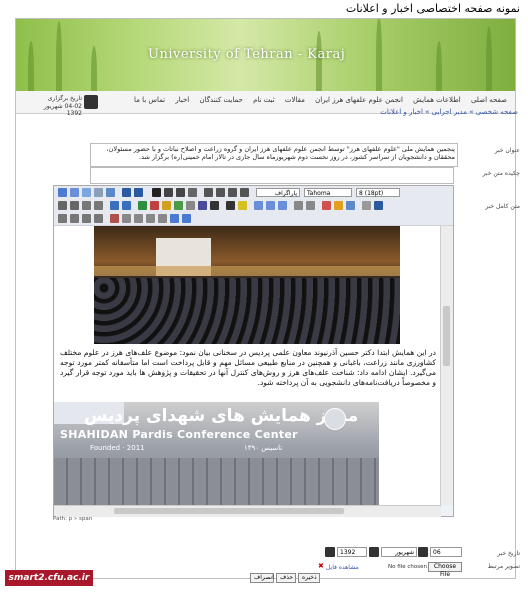  What do you see at coordinates (179, 434) in the screenshot?
I see `sign-english: SHAHIDAN Pardis Conference Center` at bounding box center [179, 434].